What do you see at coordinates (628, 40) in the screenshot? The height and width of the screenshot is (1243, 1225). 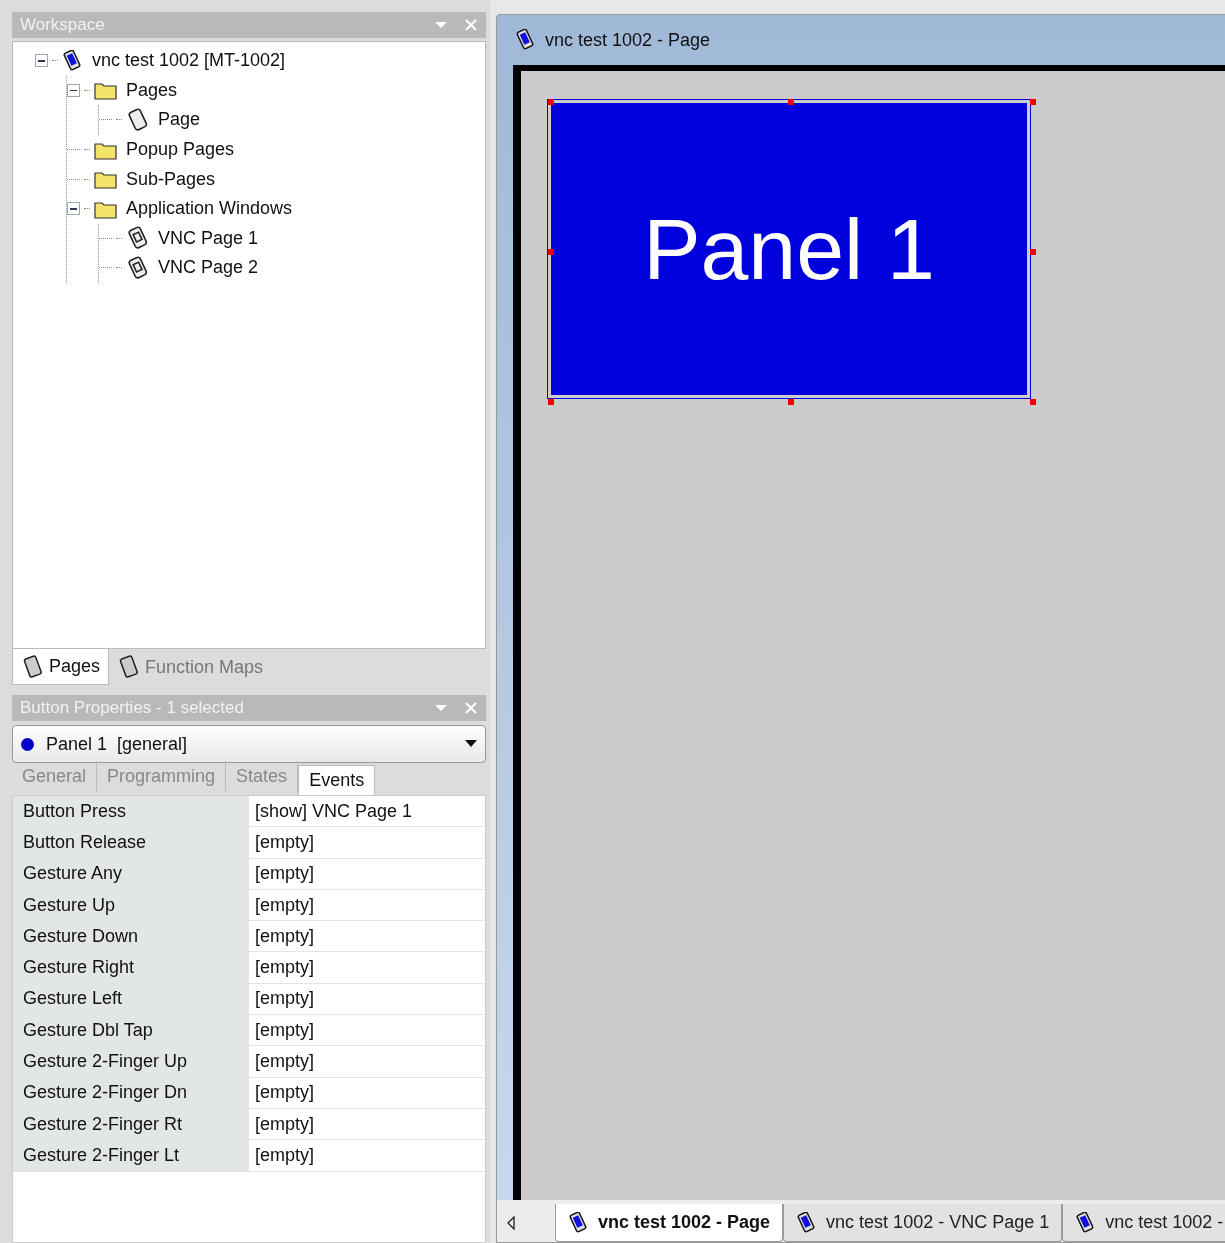 I see `window-title: vnc test 1002 - Page` at bounding box center [628, 40].